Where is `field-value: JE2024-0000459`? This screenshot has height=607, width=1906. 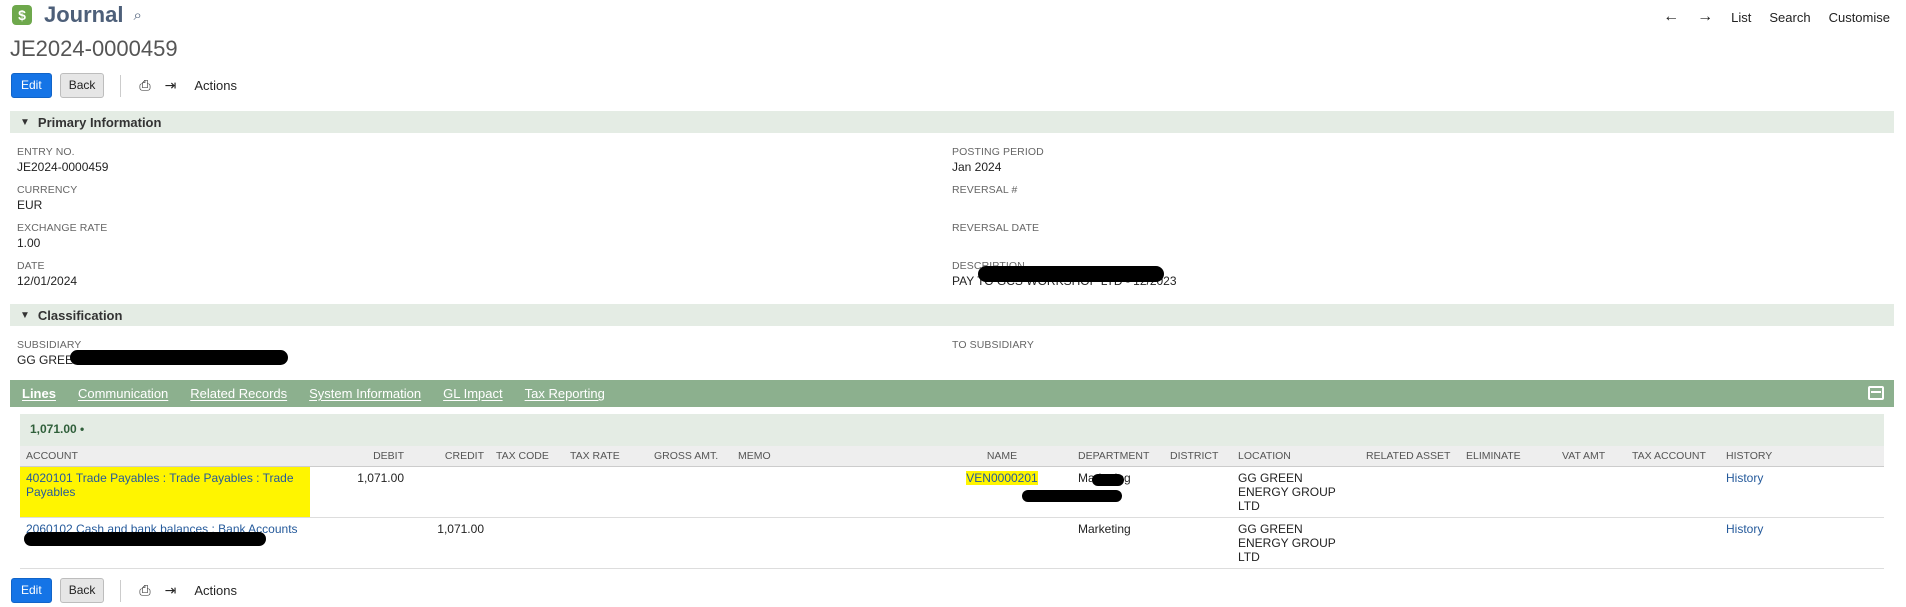 field-value: JE2024-0000459 is located at coordinates (63, 167).